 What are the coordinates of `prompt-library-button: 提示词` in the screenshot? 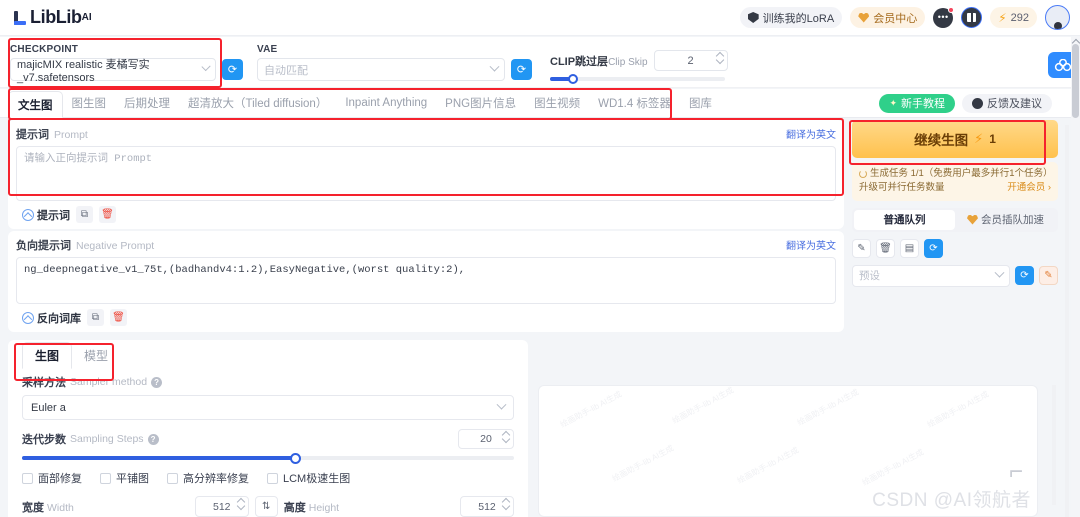 It's located at (46, 215).